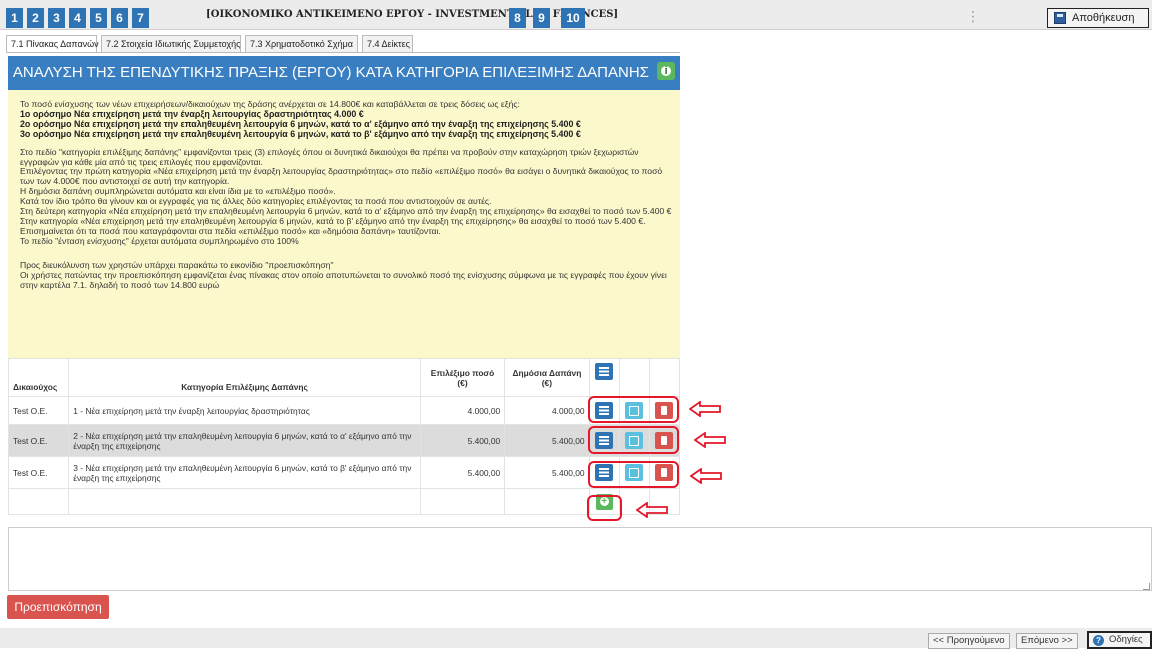 This screenshot has width=1152, height=649. I want to click on notes-textarea, so click(580, 559).